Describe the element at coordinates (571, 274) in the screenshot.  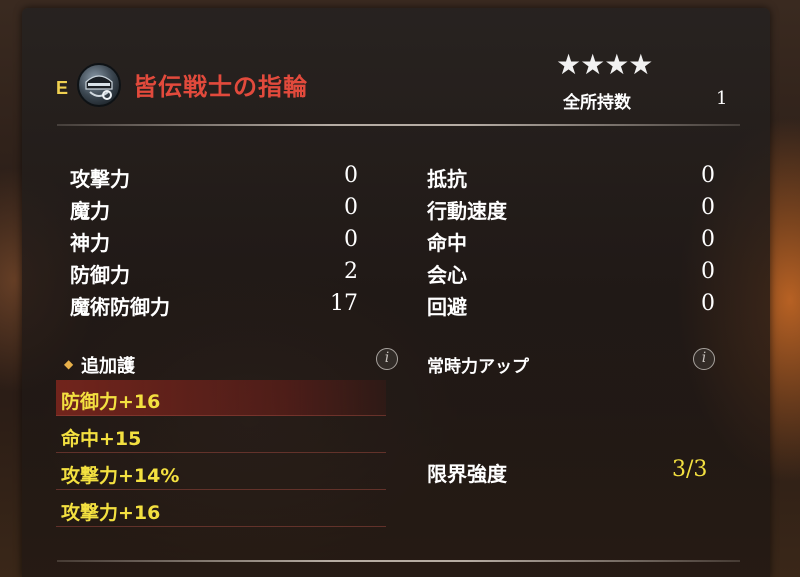
I see `stat-row-critical: 会心 0` at that location.